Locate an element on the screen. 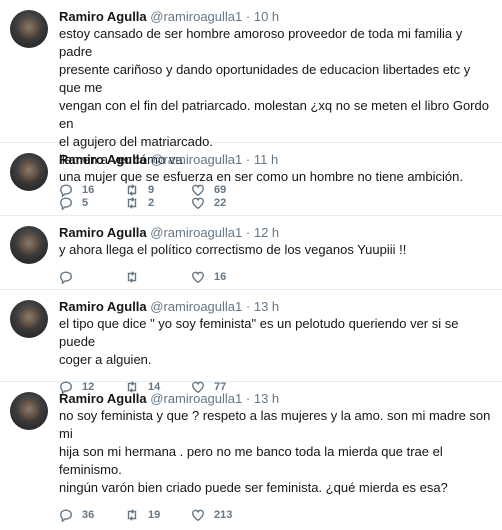 This screenshot has width=502, height=530. timestamp: 11 h is located at coordinates (266, 159).